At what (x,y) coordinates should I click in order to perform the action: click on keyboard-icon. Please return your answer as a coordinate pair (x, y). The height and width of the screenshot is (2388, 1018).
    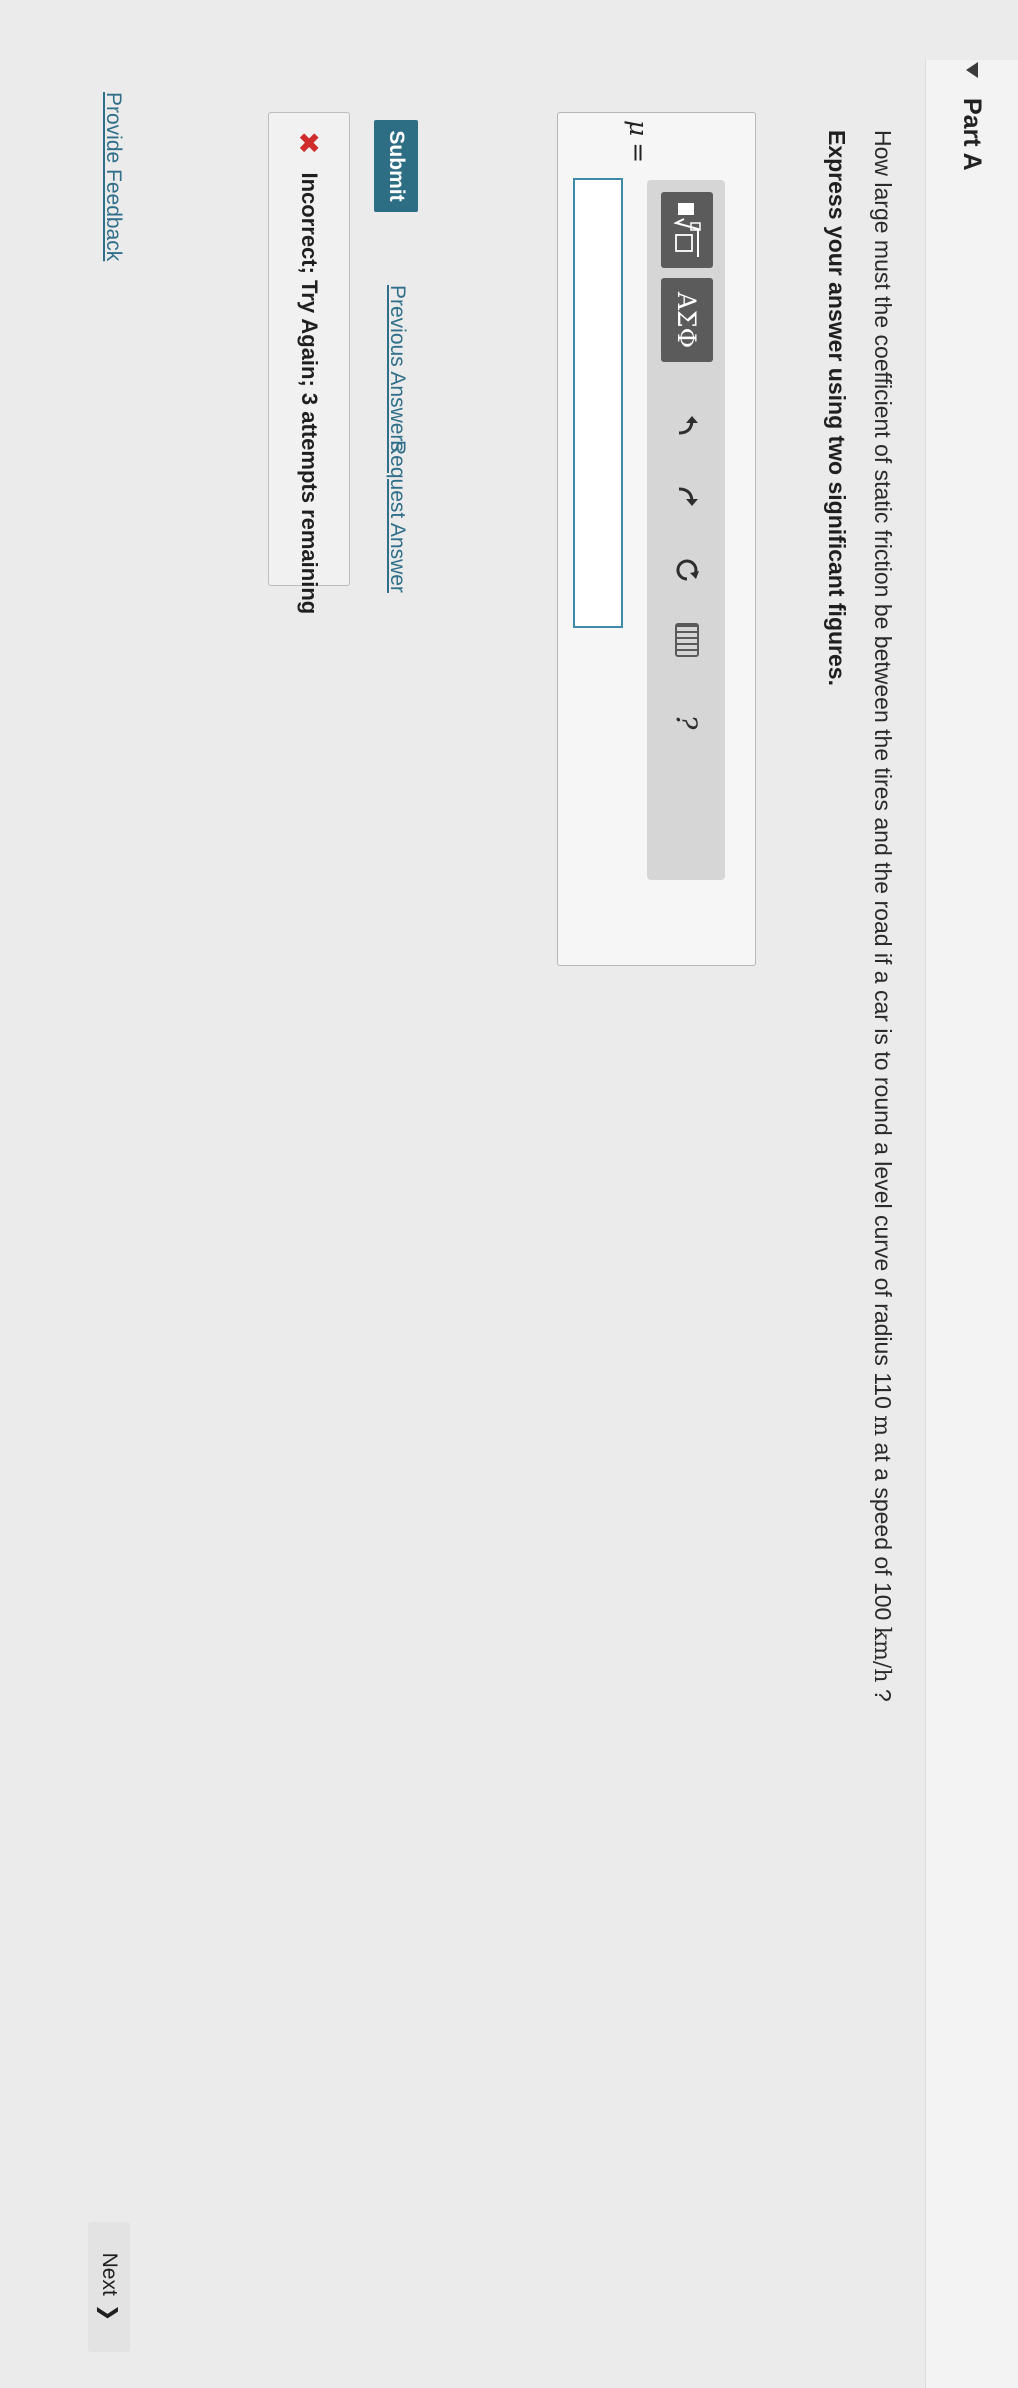
    Looking at the image, I should click on (687, 640).